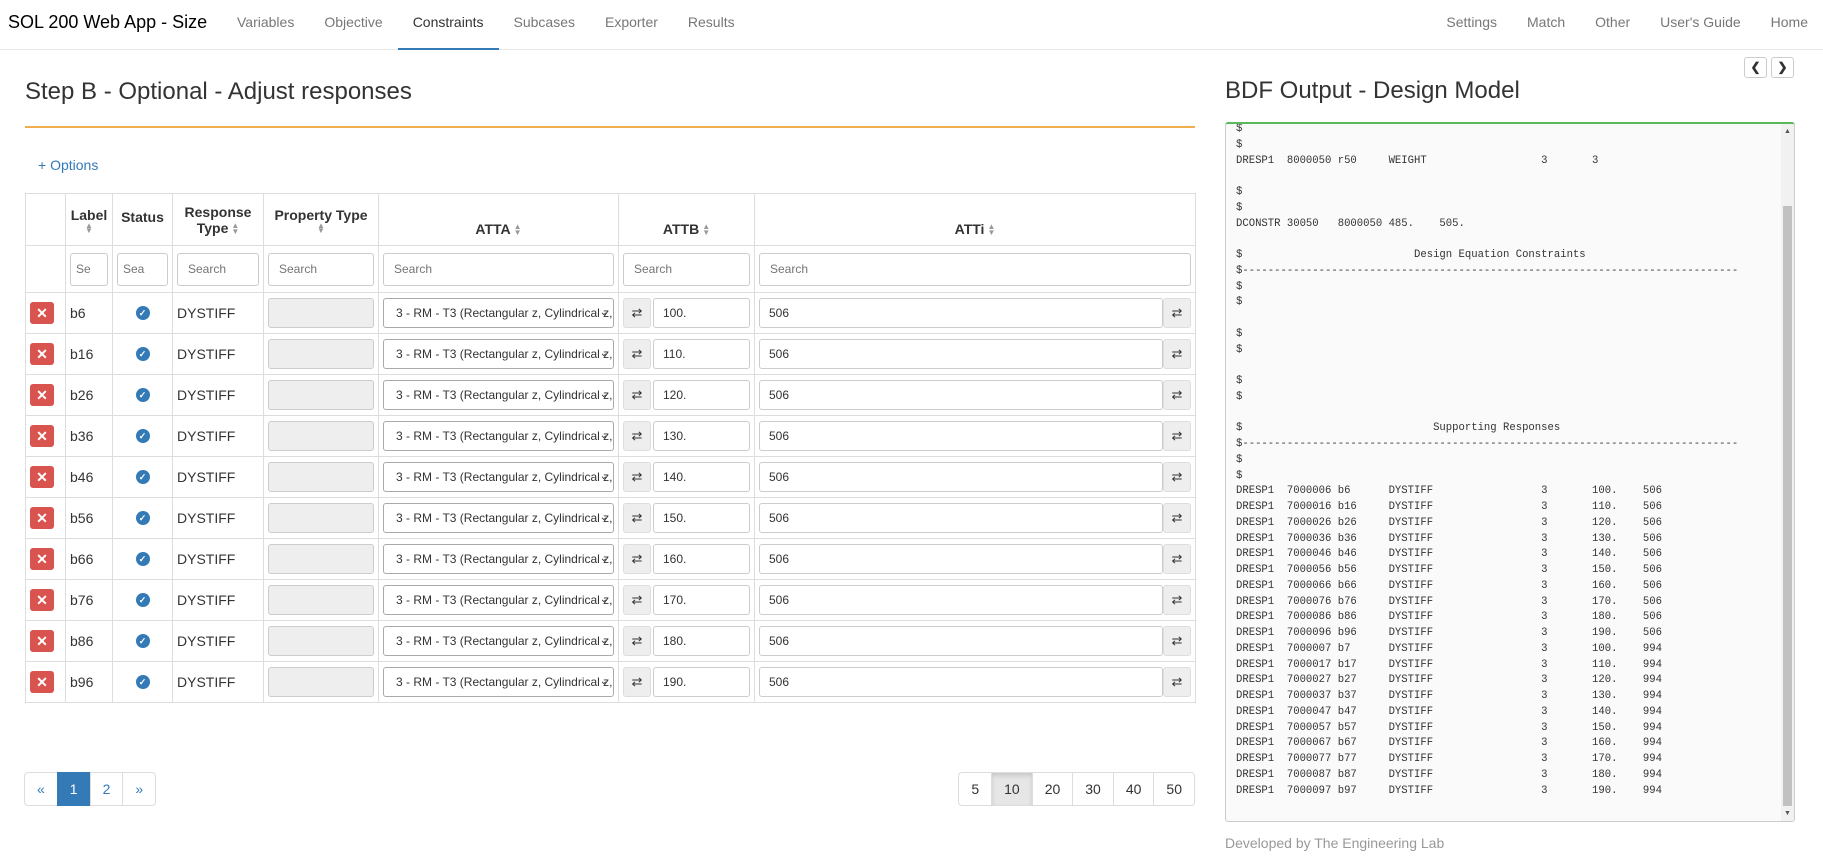 The width and height of the screenshot is (1823, 858). Describe the element at coordinates (498, 219) in the screenshot. I see `header-atta: ATTA ▲ ▼` at that location.